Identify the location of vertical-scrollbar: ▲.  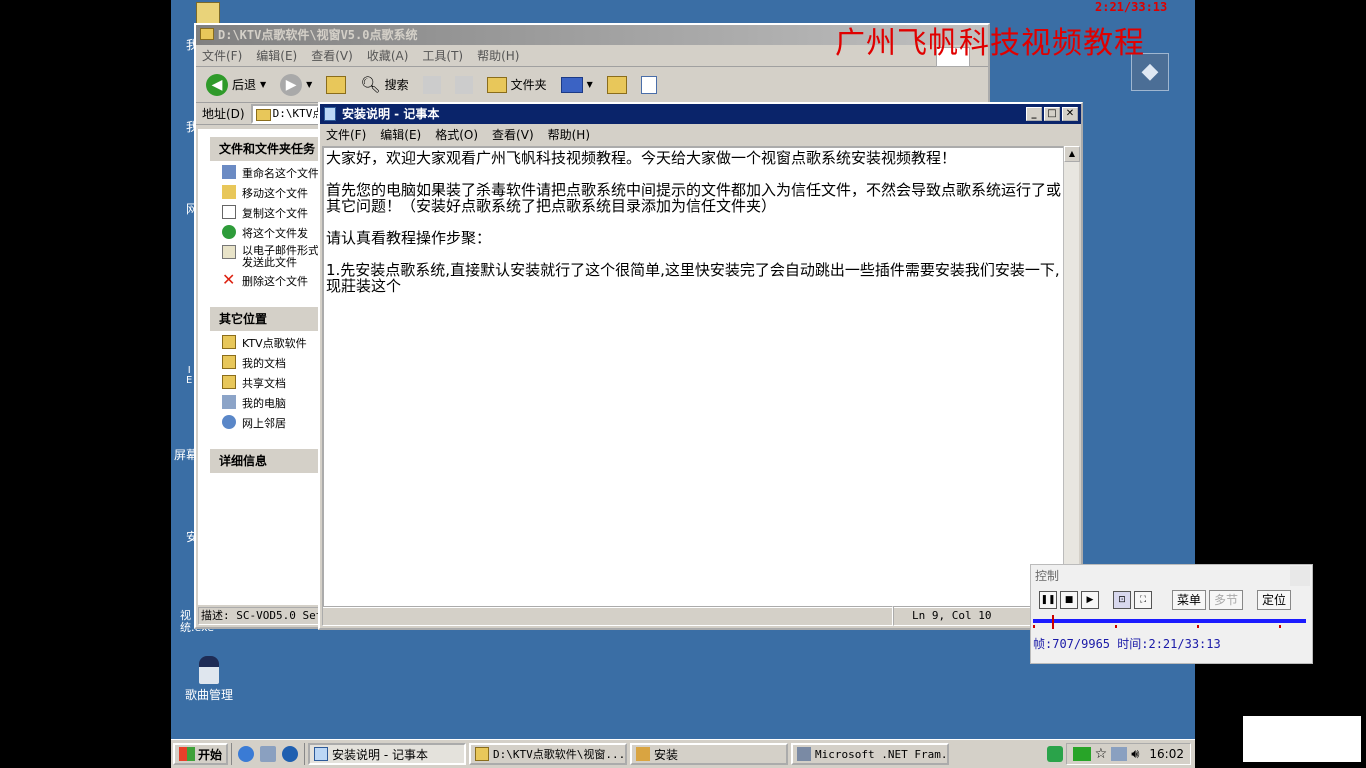
(1071, 377).